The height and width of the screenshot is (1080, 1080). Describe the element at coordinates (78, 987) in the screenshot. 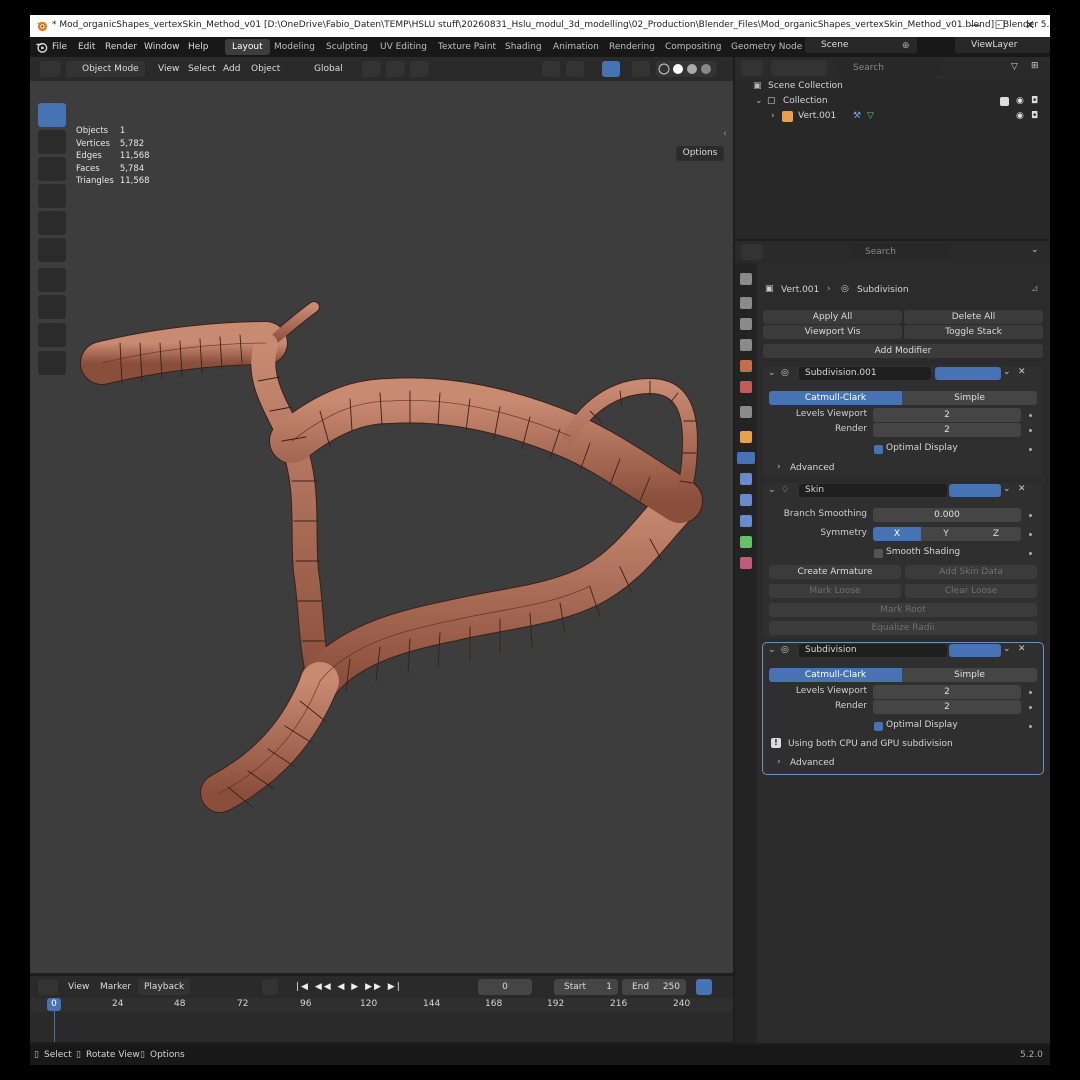

I see `timeline-menu-view: View` at that location.